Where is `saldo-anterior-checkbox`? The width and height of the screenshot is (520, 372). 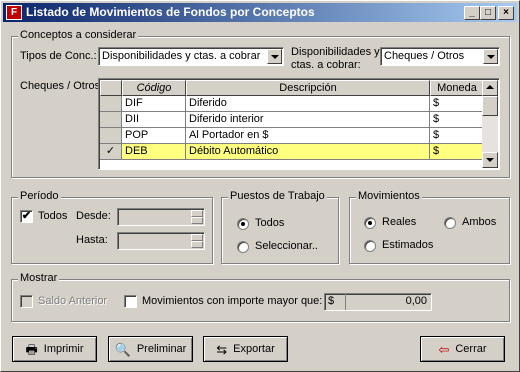
saldo-anterior-checkbox is located at coordinates (26, 301).